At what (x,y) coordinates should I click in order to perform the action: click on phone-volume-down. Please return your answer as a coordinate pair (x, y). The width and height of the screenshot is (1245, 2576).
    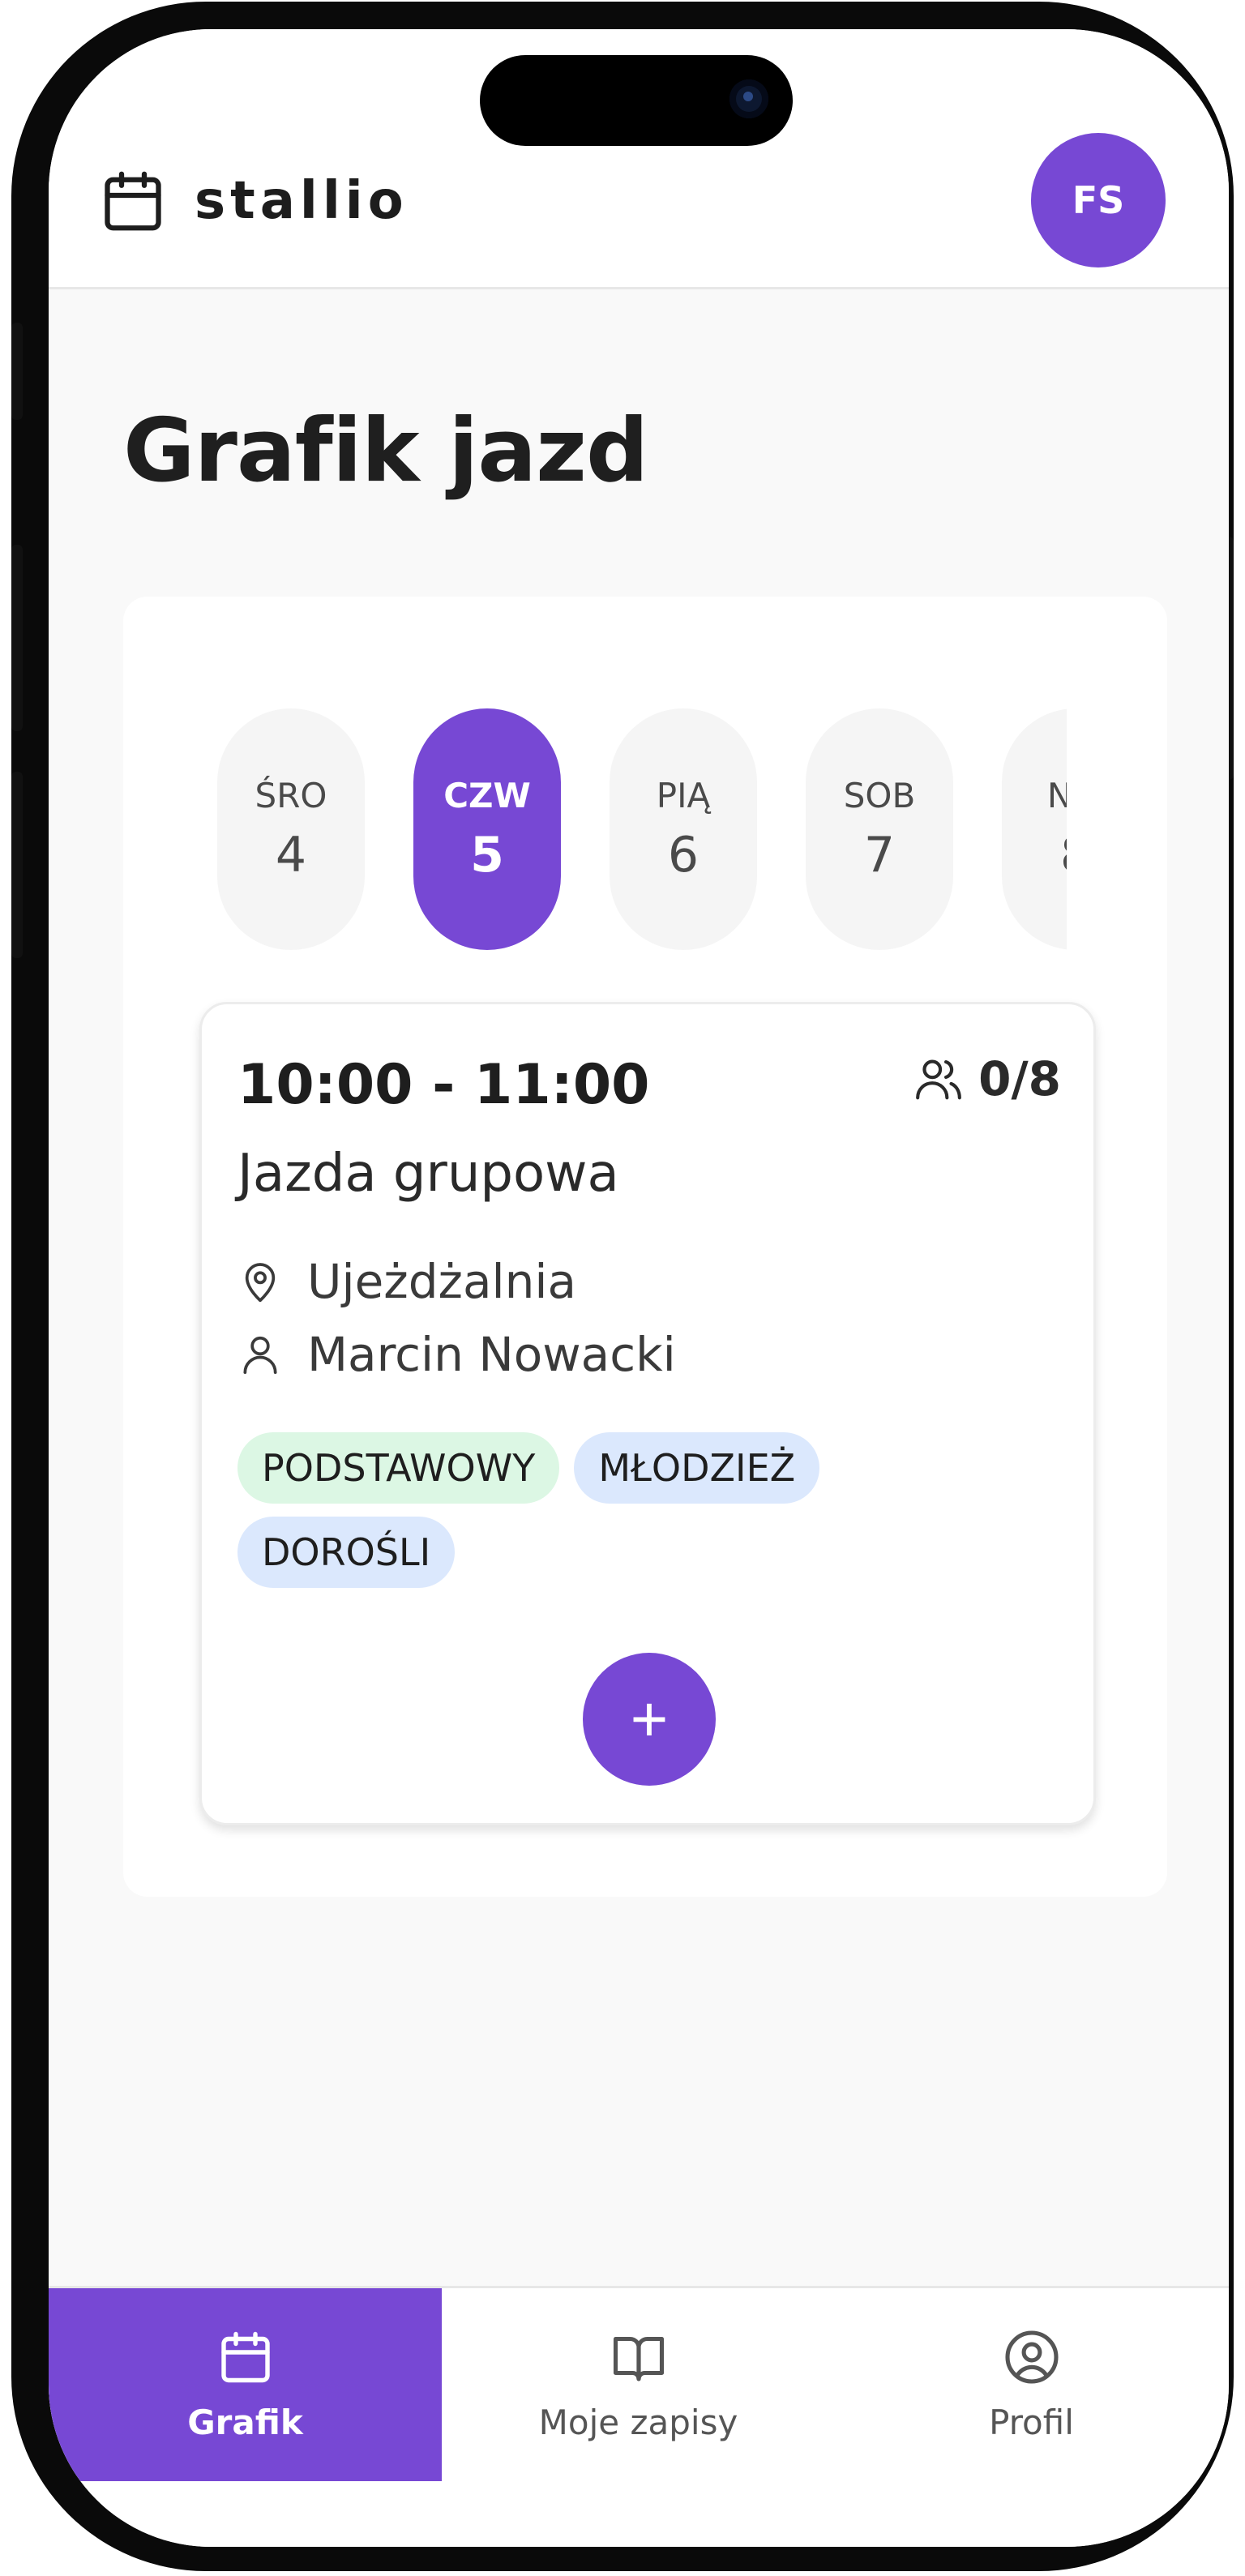
    Looking at the image, I should click on (17, 865).